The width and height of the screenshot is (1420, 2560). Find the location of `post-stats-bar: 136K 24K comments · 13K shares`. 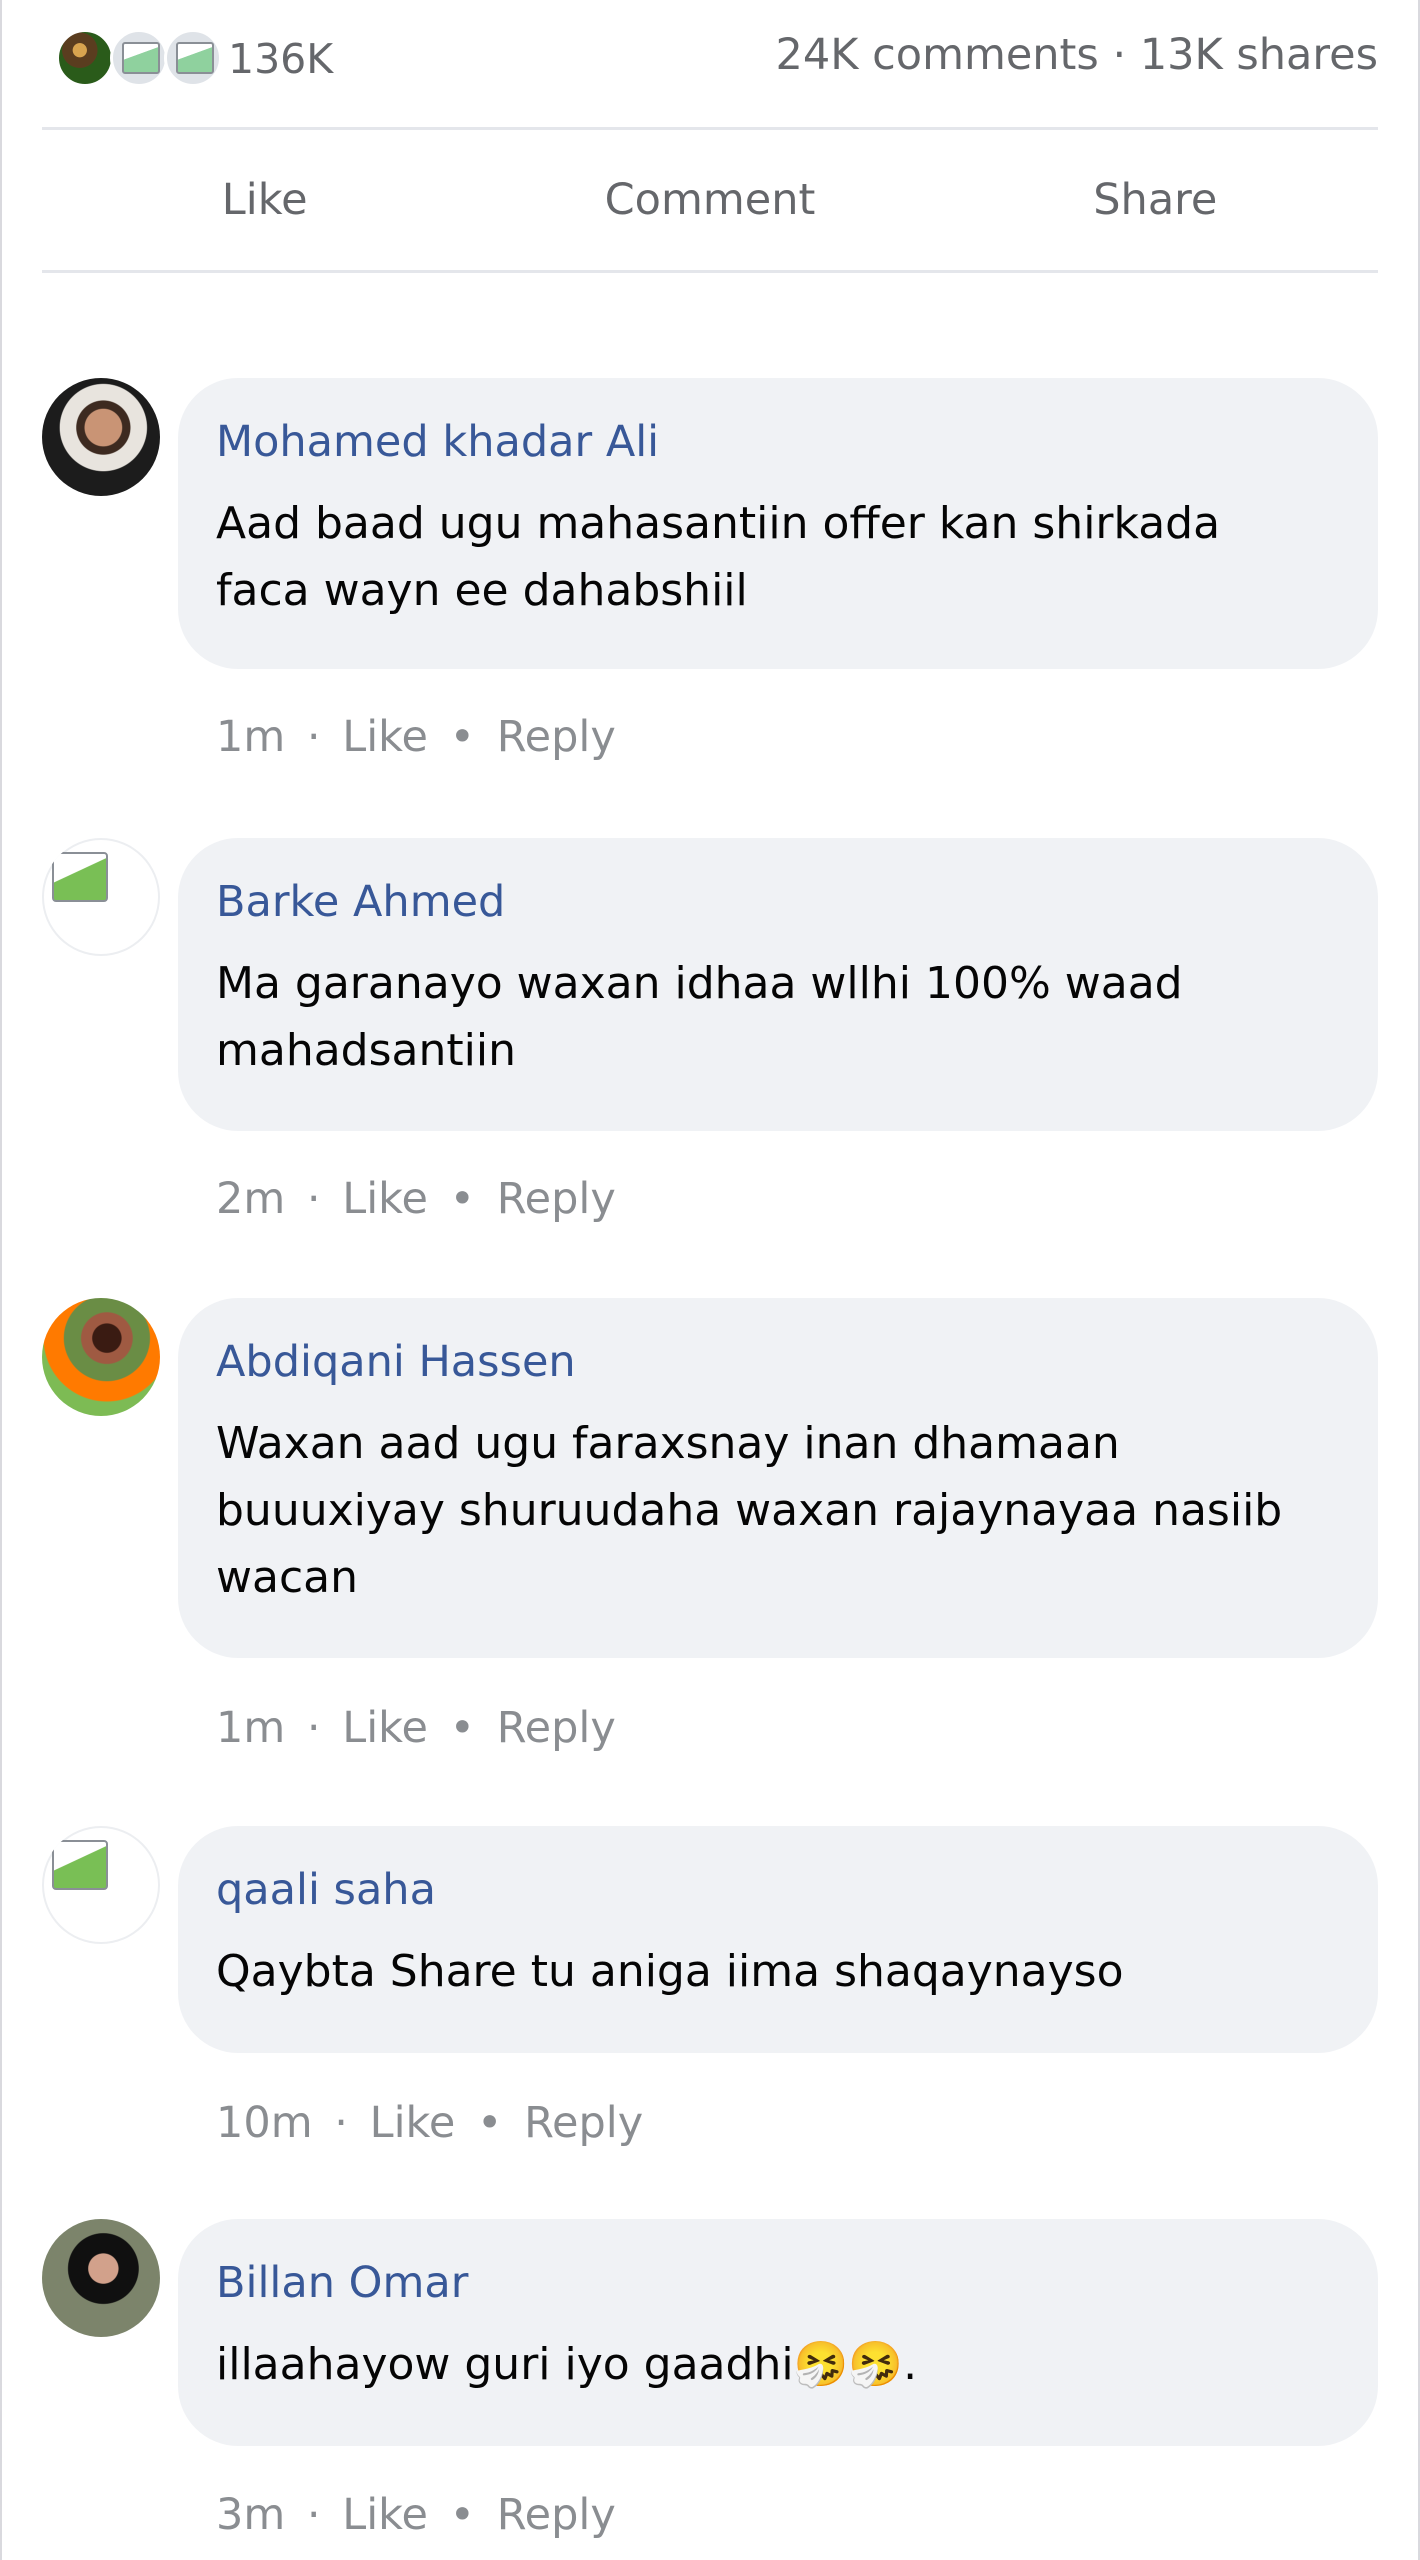

post-stats-bar: 136K 24K comments · 13K shares is located at coordinates (710, 65).